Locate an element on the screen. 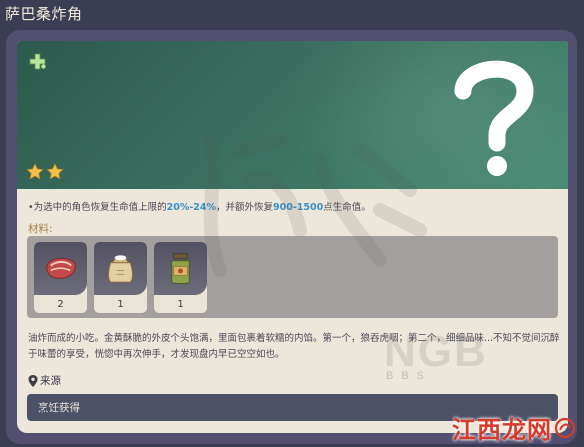  effect-hp-value: 900-1500 is located at coordinates (298, 207).